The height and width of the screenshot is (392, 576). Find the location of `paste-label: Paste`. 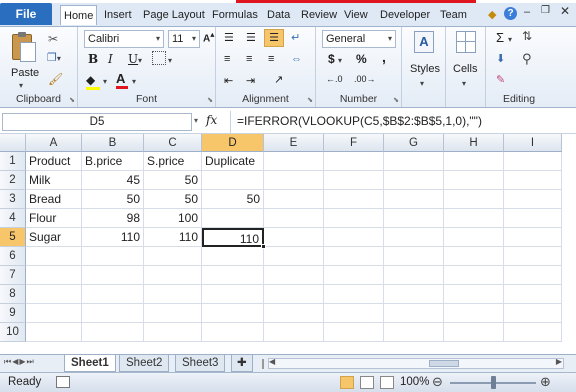

paste-label: Paste is located at coordinates (25, 73).